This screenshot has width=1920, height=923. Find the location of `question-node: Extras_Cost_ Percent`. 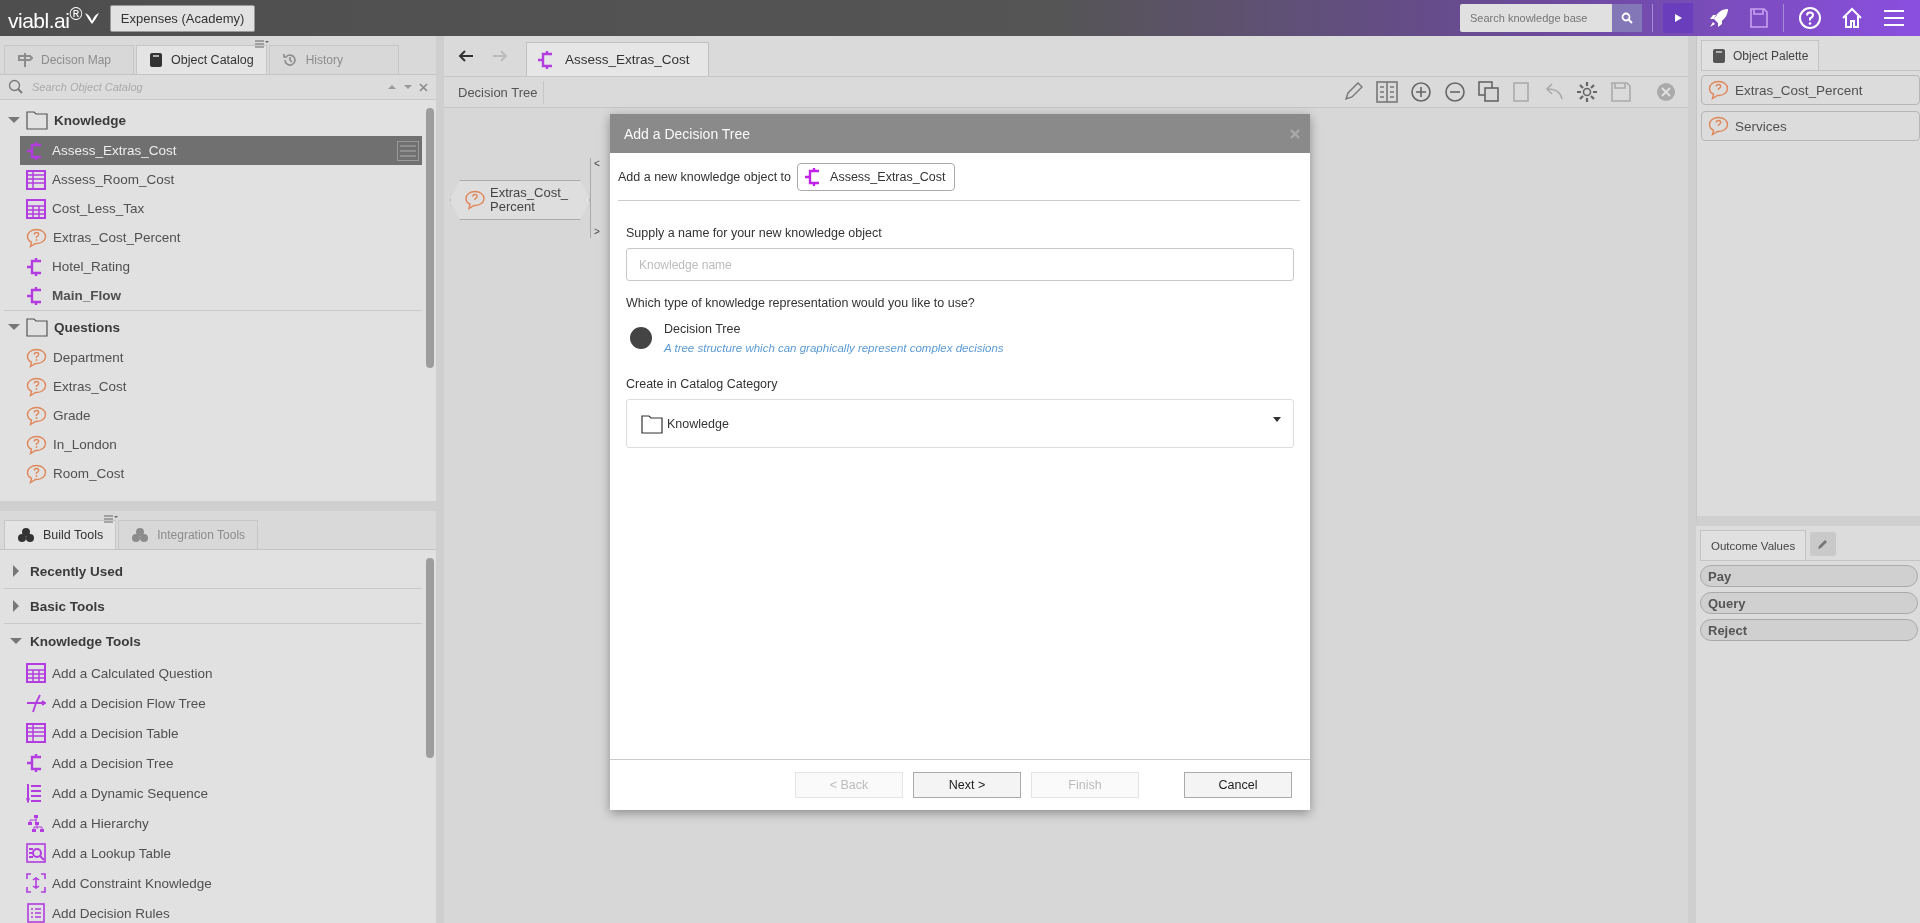

question-node: Extras_Cost_ Percent is located at coordinates (520, 200).